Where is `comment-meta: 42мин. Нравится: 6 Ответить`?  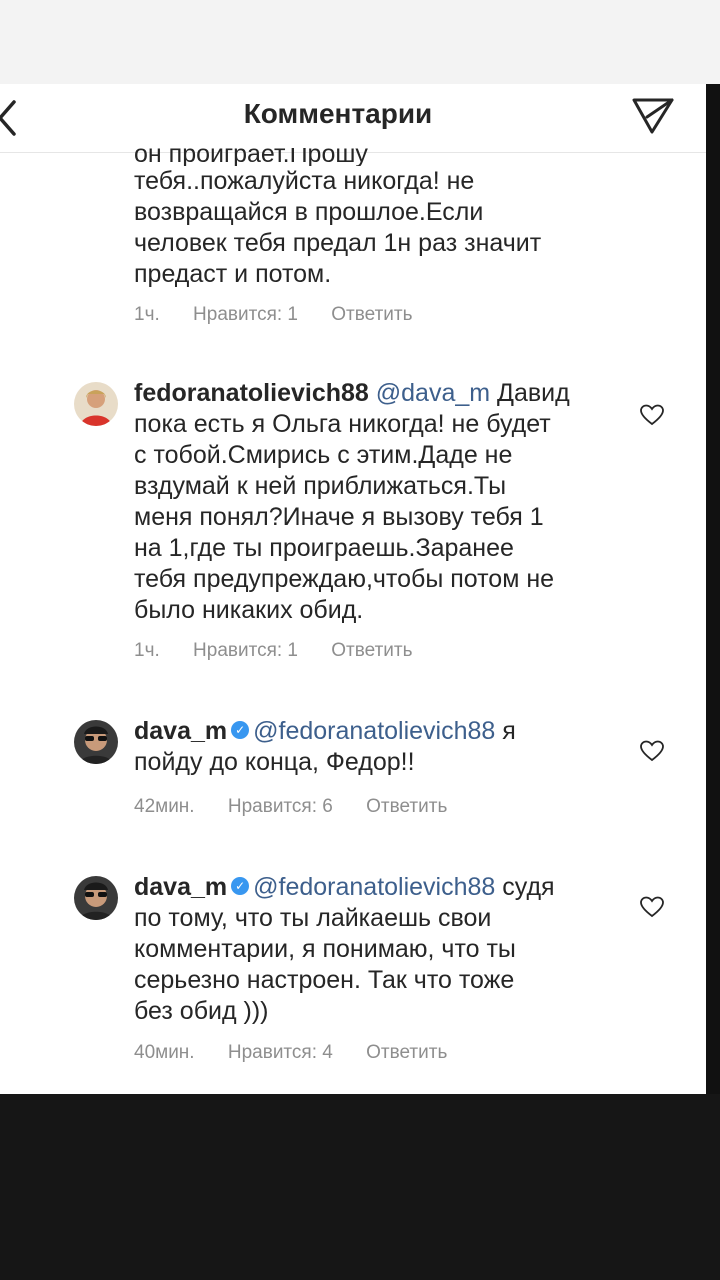
comment-meta: 42мин. Нравится: 6 Ответить is located at coordinates (304, 807).